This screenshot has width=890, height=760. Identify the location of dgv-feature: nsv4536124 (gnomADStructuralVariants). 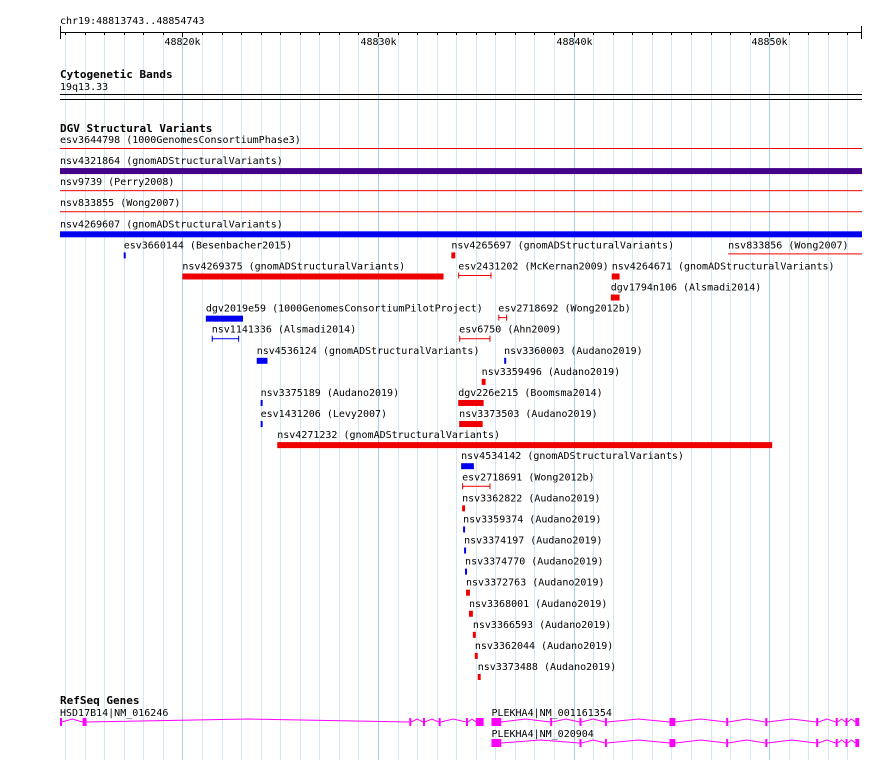
(368, 355).